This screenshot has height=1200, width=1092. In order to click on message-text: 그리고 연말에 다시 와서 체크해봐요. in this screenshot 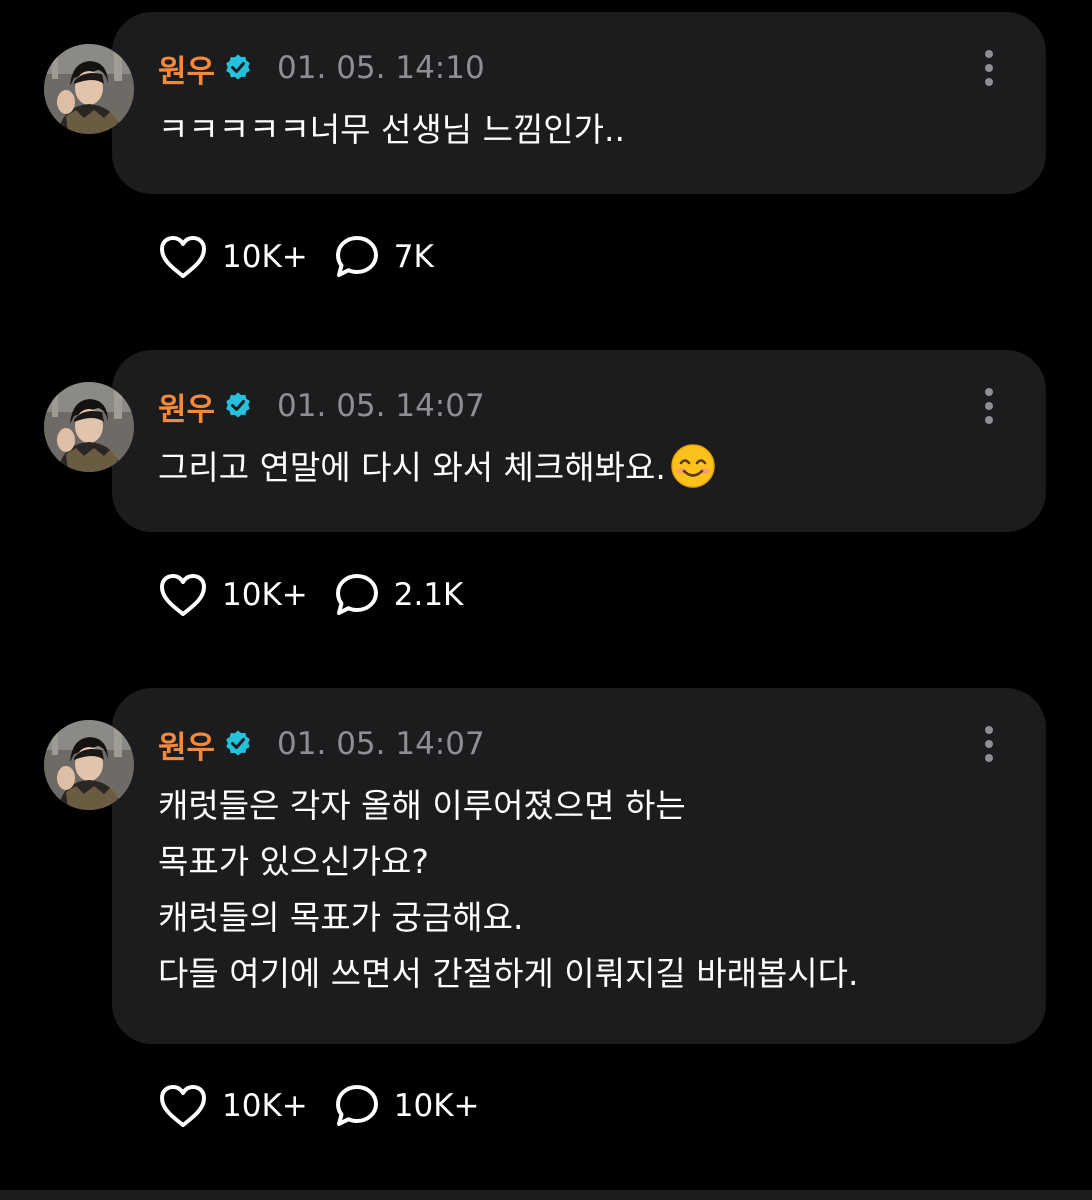, I will do `click(437, 468)`.